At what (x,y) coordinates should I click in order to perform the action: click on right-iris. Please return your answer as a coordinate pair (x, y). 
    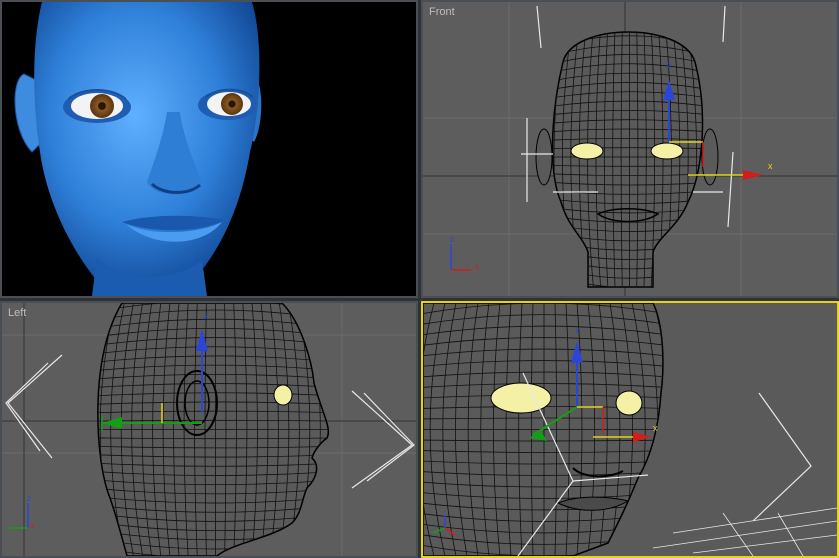
    Looking at the image, I should click on (232, 104).